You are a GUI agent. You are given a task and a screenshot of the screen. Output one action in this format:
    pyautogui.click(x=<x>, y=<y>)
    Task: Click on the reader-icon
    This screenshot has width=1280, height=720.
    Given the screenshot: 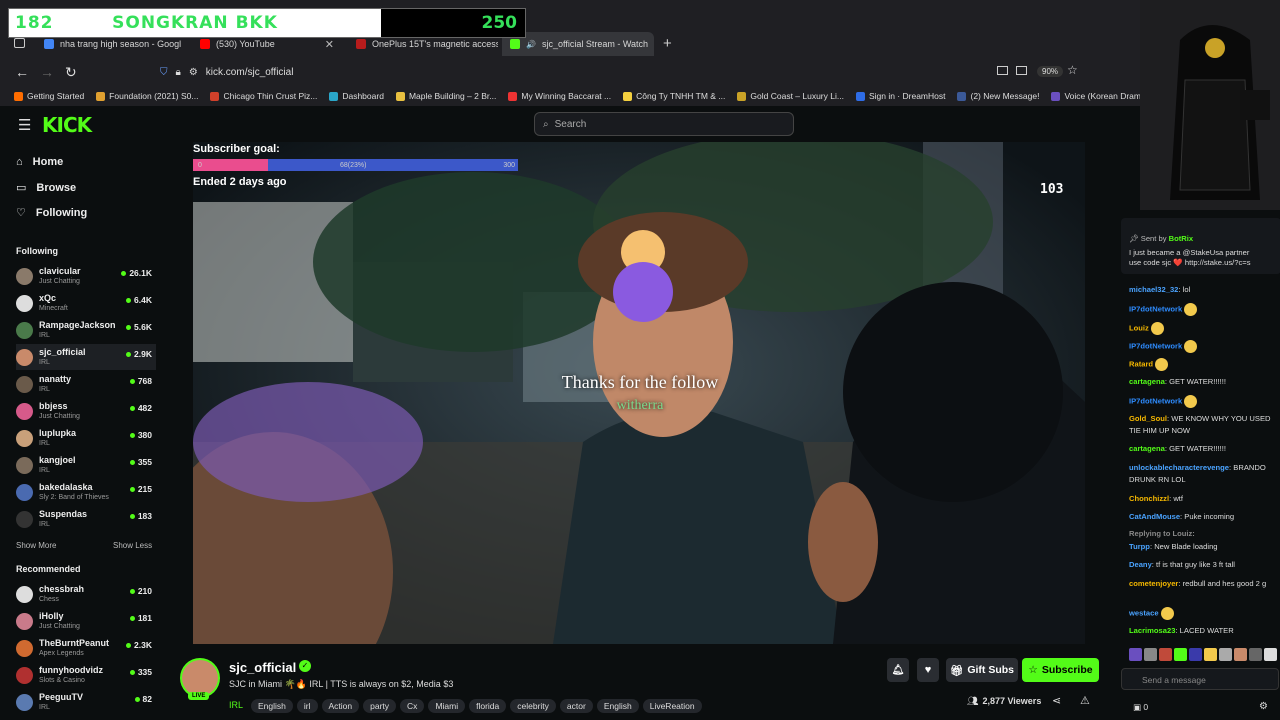 What is the action you would take?
    pyautogui.click(x=1021, y=70)
    